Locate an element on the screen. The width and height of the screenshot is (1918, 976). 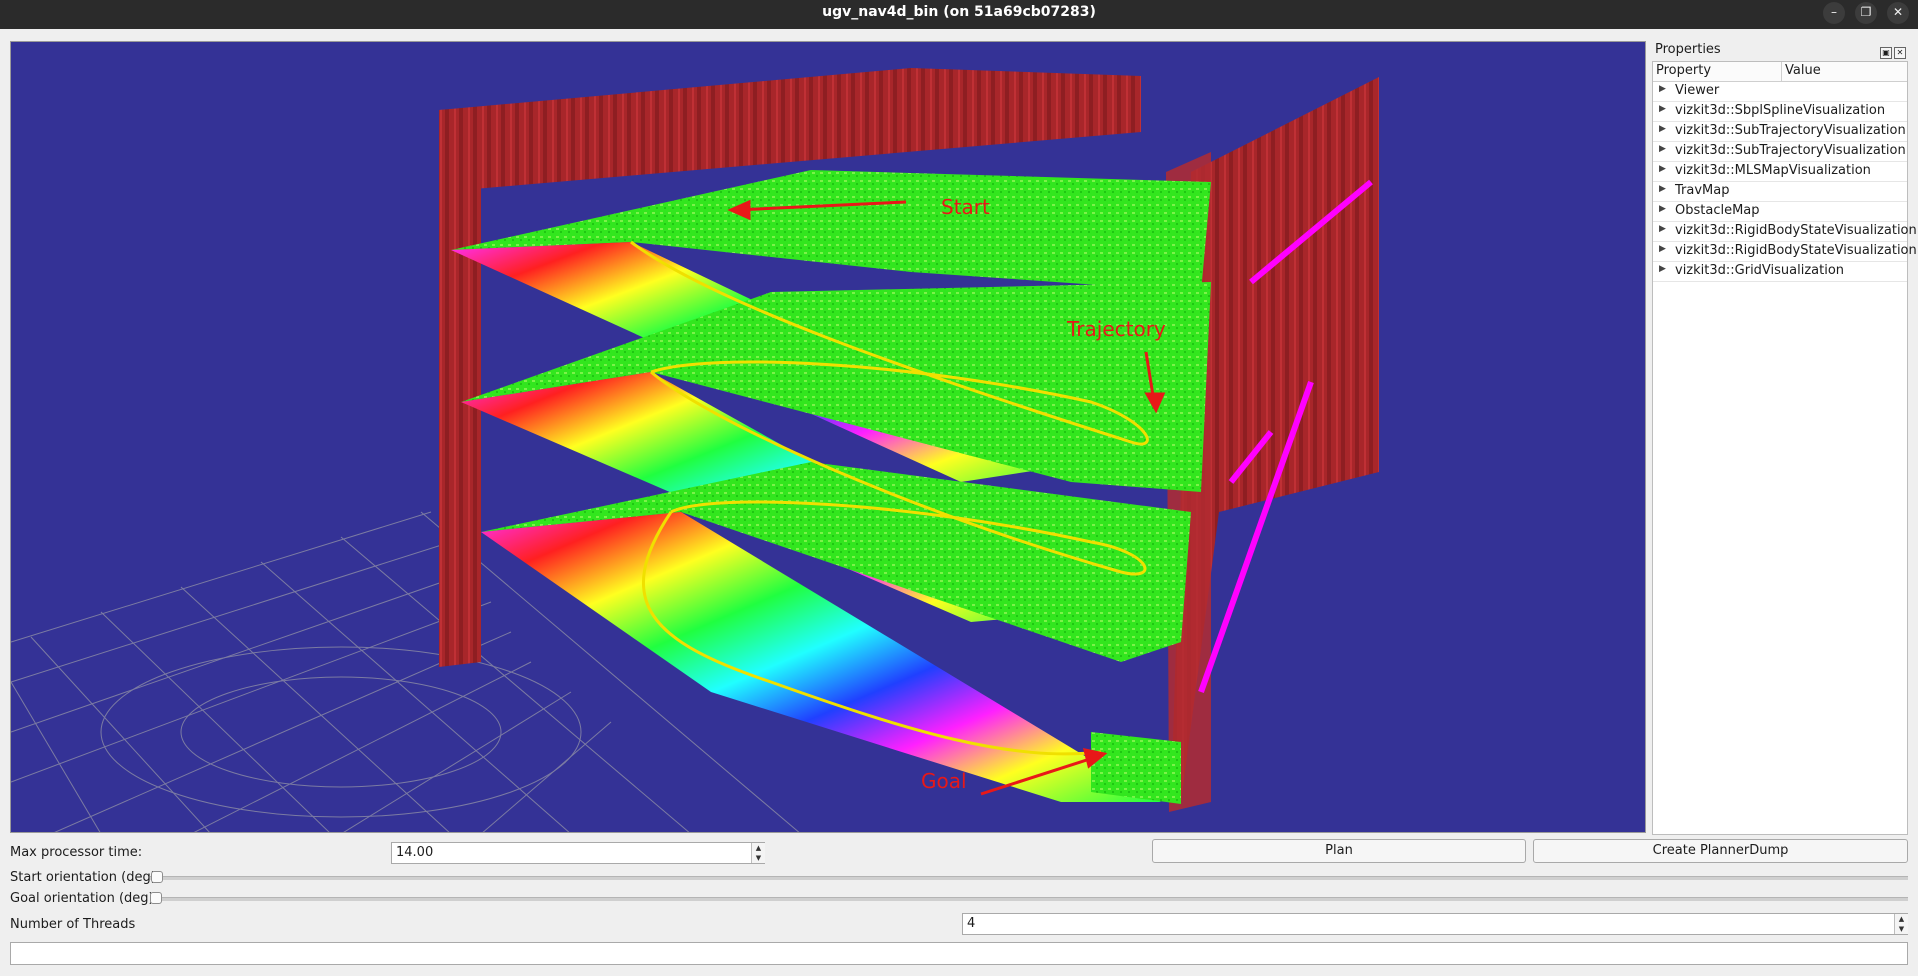
properties-title: Properties is located at coordinates (1688, 49).